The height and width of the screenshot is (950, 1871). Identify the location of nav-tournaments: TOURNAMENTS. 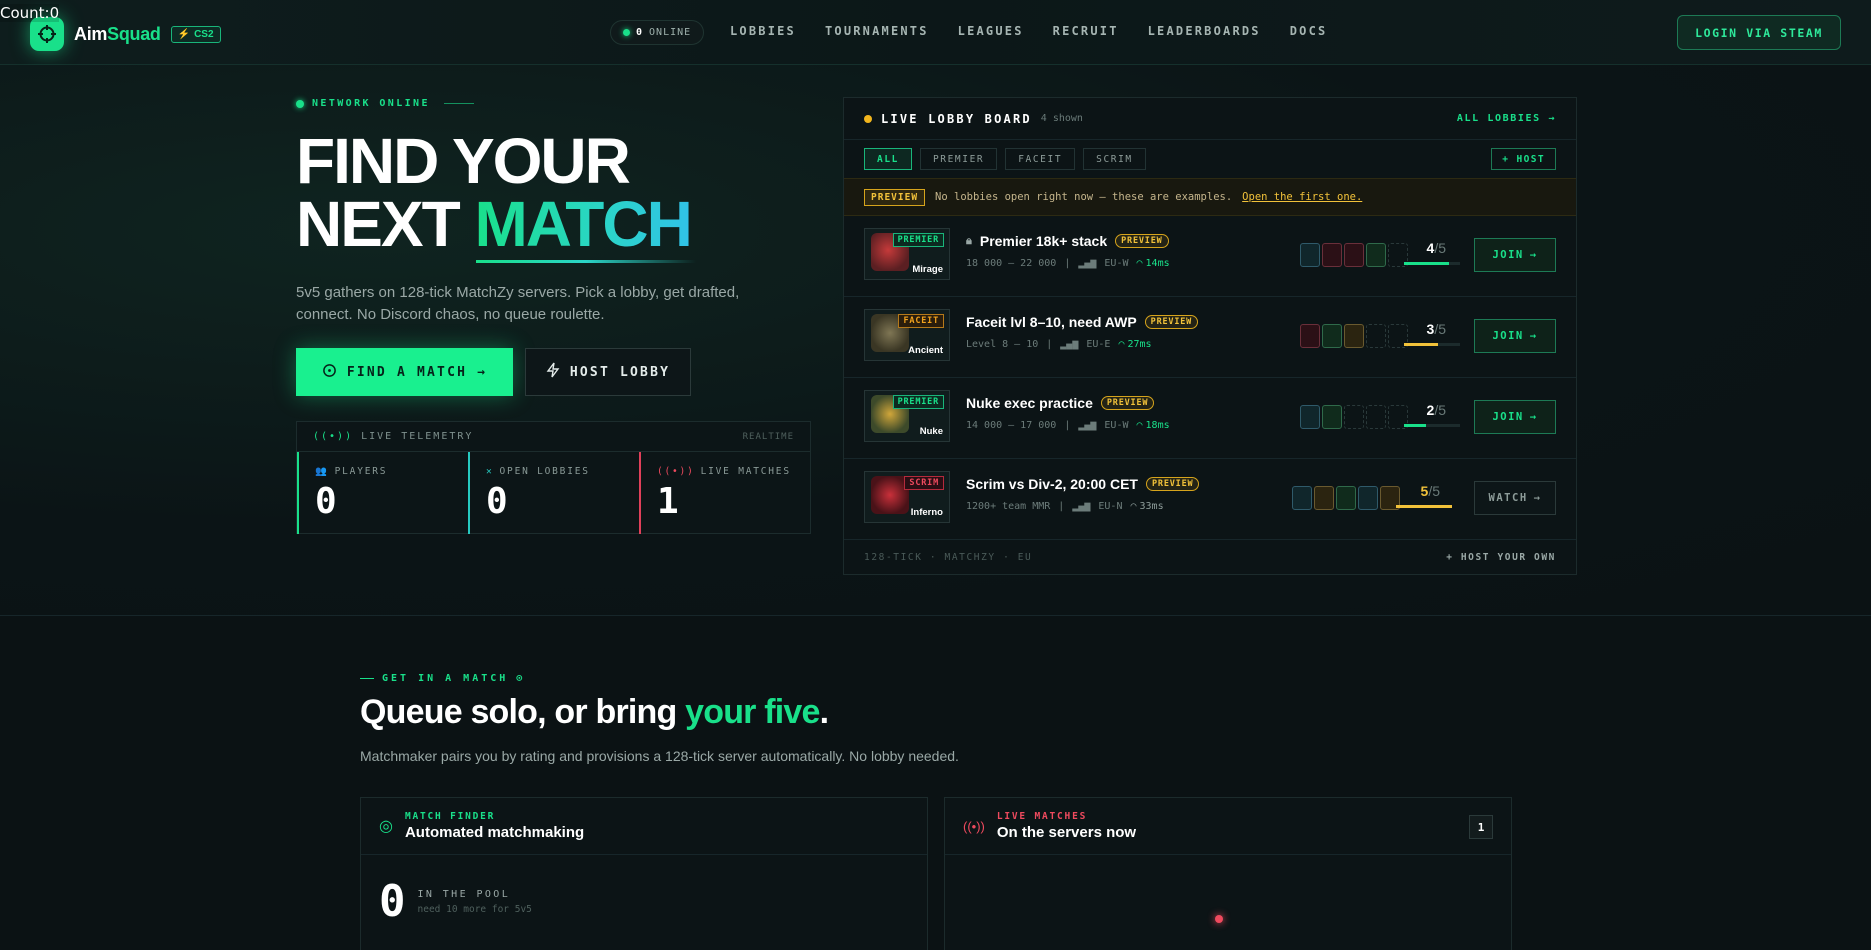
(877, 31).